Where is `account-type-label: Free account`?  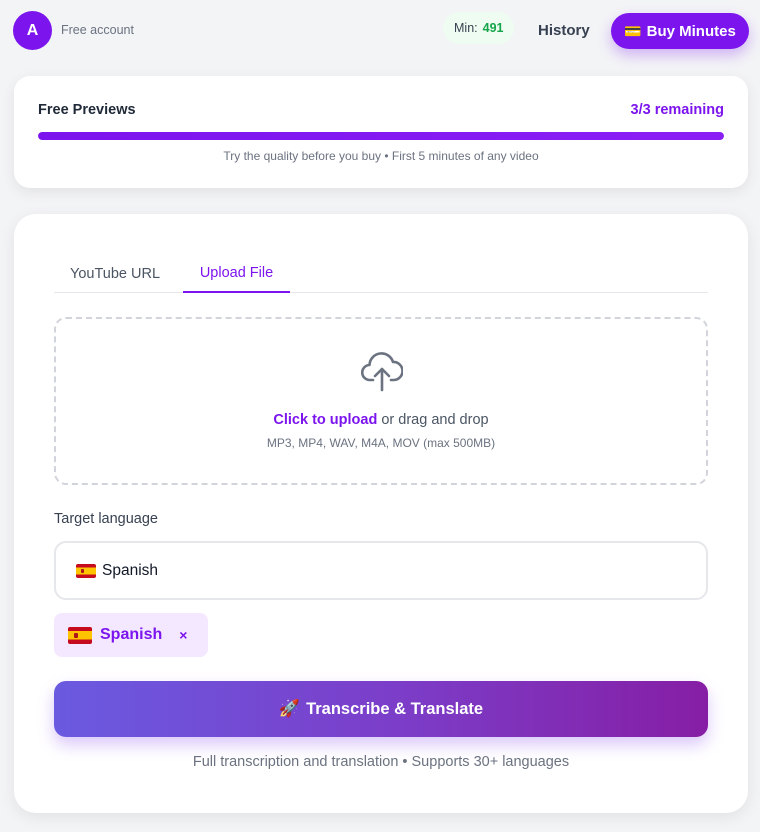
account-type-label: Free account is located at coordinates (97, 30).